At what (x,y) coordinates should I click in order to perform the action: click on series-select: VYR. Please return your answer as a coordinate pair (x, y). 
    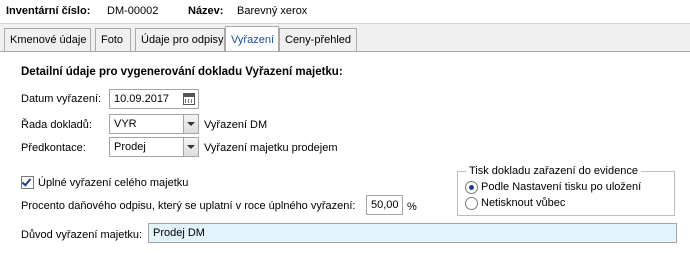
    Looking at the image, I should click on (154, 124).